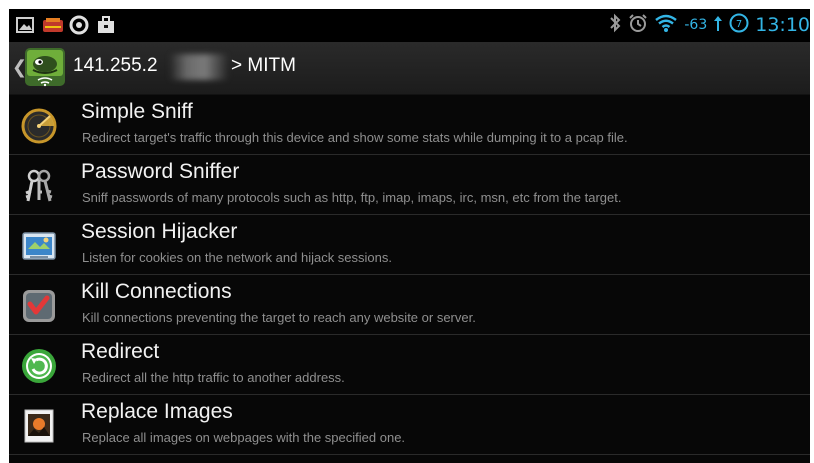 The width and height of the screenshot is (814, 463). Describe the element at coordinates (263, 65) in the screenshot. I see `section-title: > MITM` at that location.